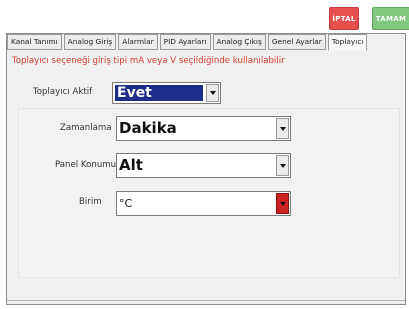  I want to click on tab-pid-ayarlari: PID Ayarları, so click(185, 42).